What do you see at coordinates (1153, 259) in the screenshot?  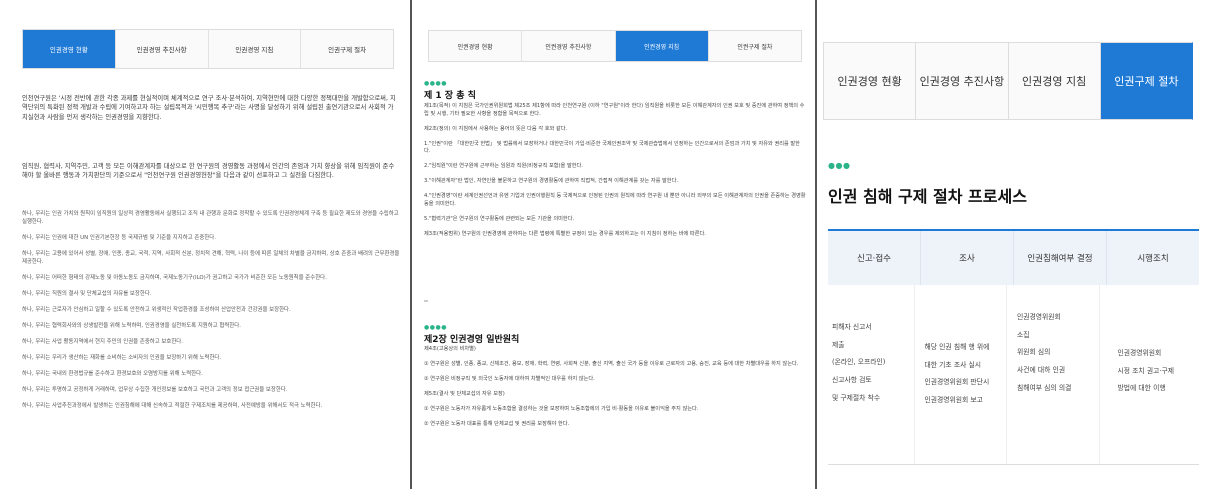 I see `header-action: 시행조치` at bounding box center [1153, 259].